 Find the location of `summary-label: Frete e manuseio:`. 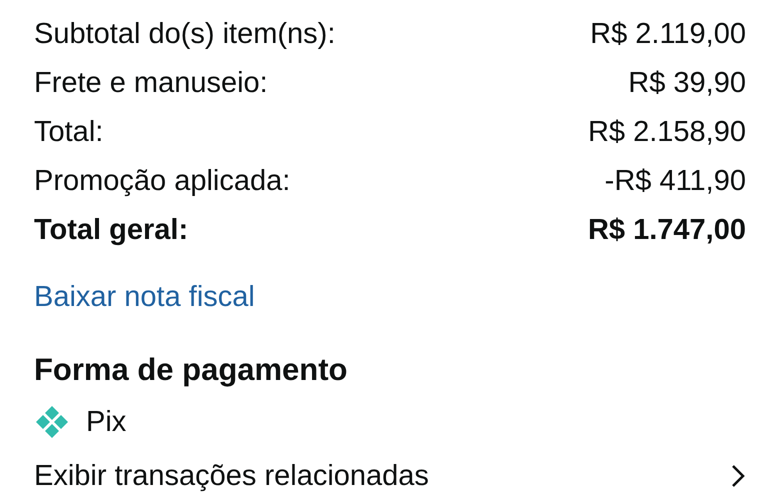

summary-label: Frete e manuseio: is located at coordinates (151, 83).